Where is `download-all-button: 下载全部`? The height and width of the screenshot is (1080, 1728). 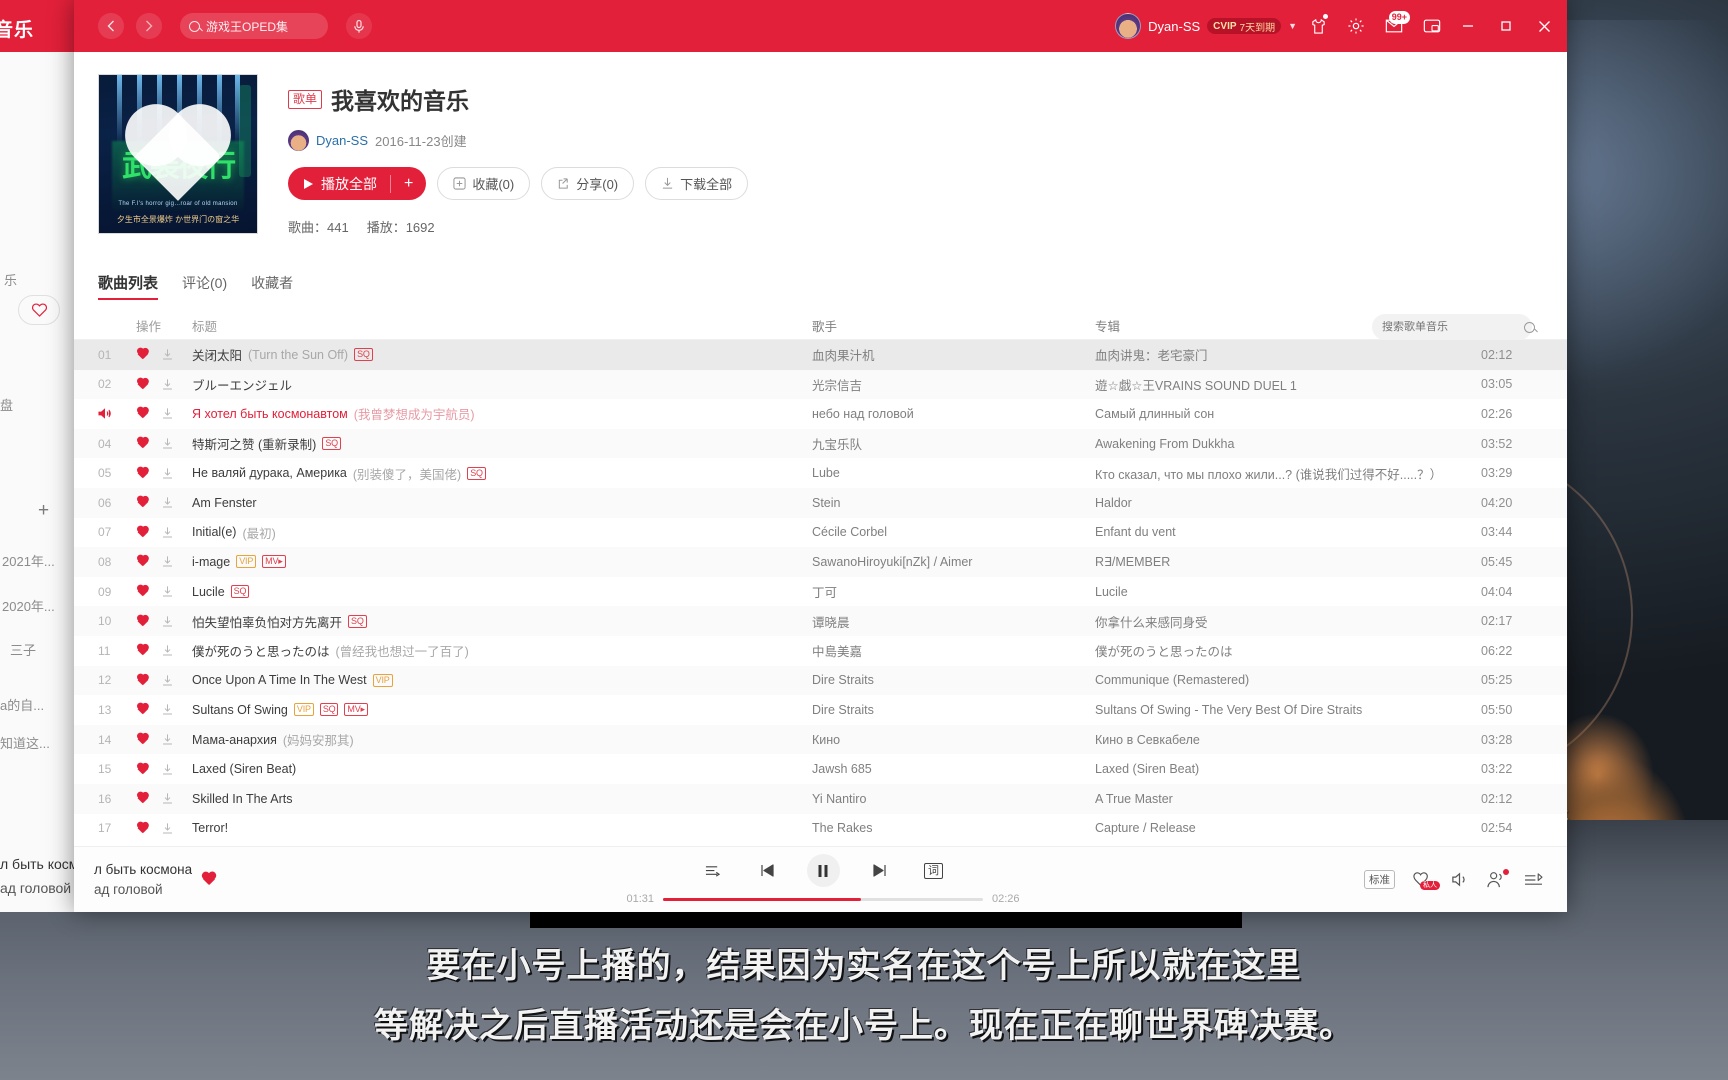
download-all-button: 下载全部 is located at coordinates (697, 183).